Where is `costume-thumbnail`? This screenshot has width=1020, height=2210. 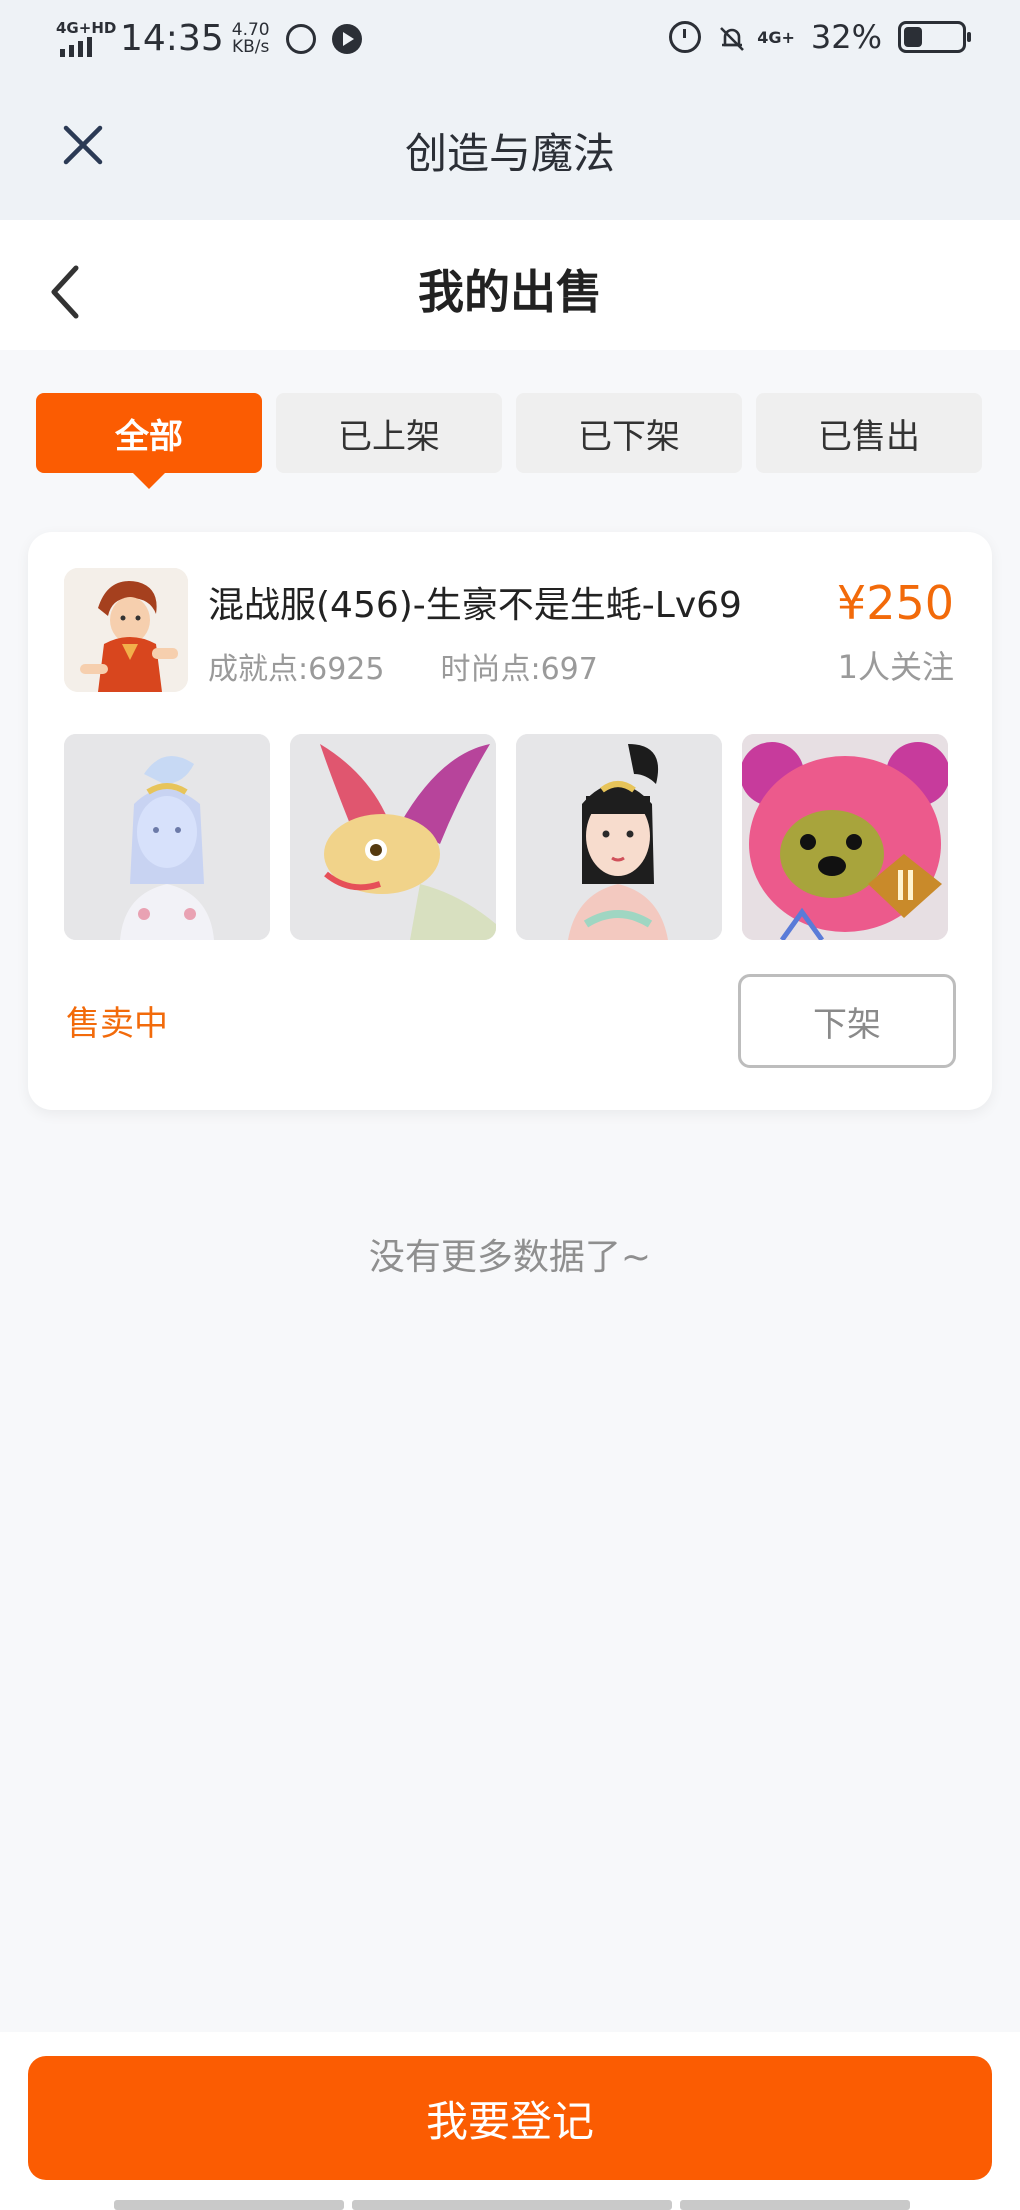
costume-thumbnail is located at coordinates (167, 837).